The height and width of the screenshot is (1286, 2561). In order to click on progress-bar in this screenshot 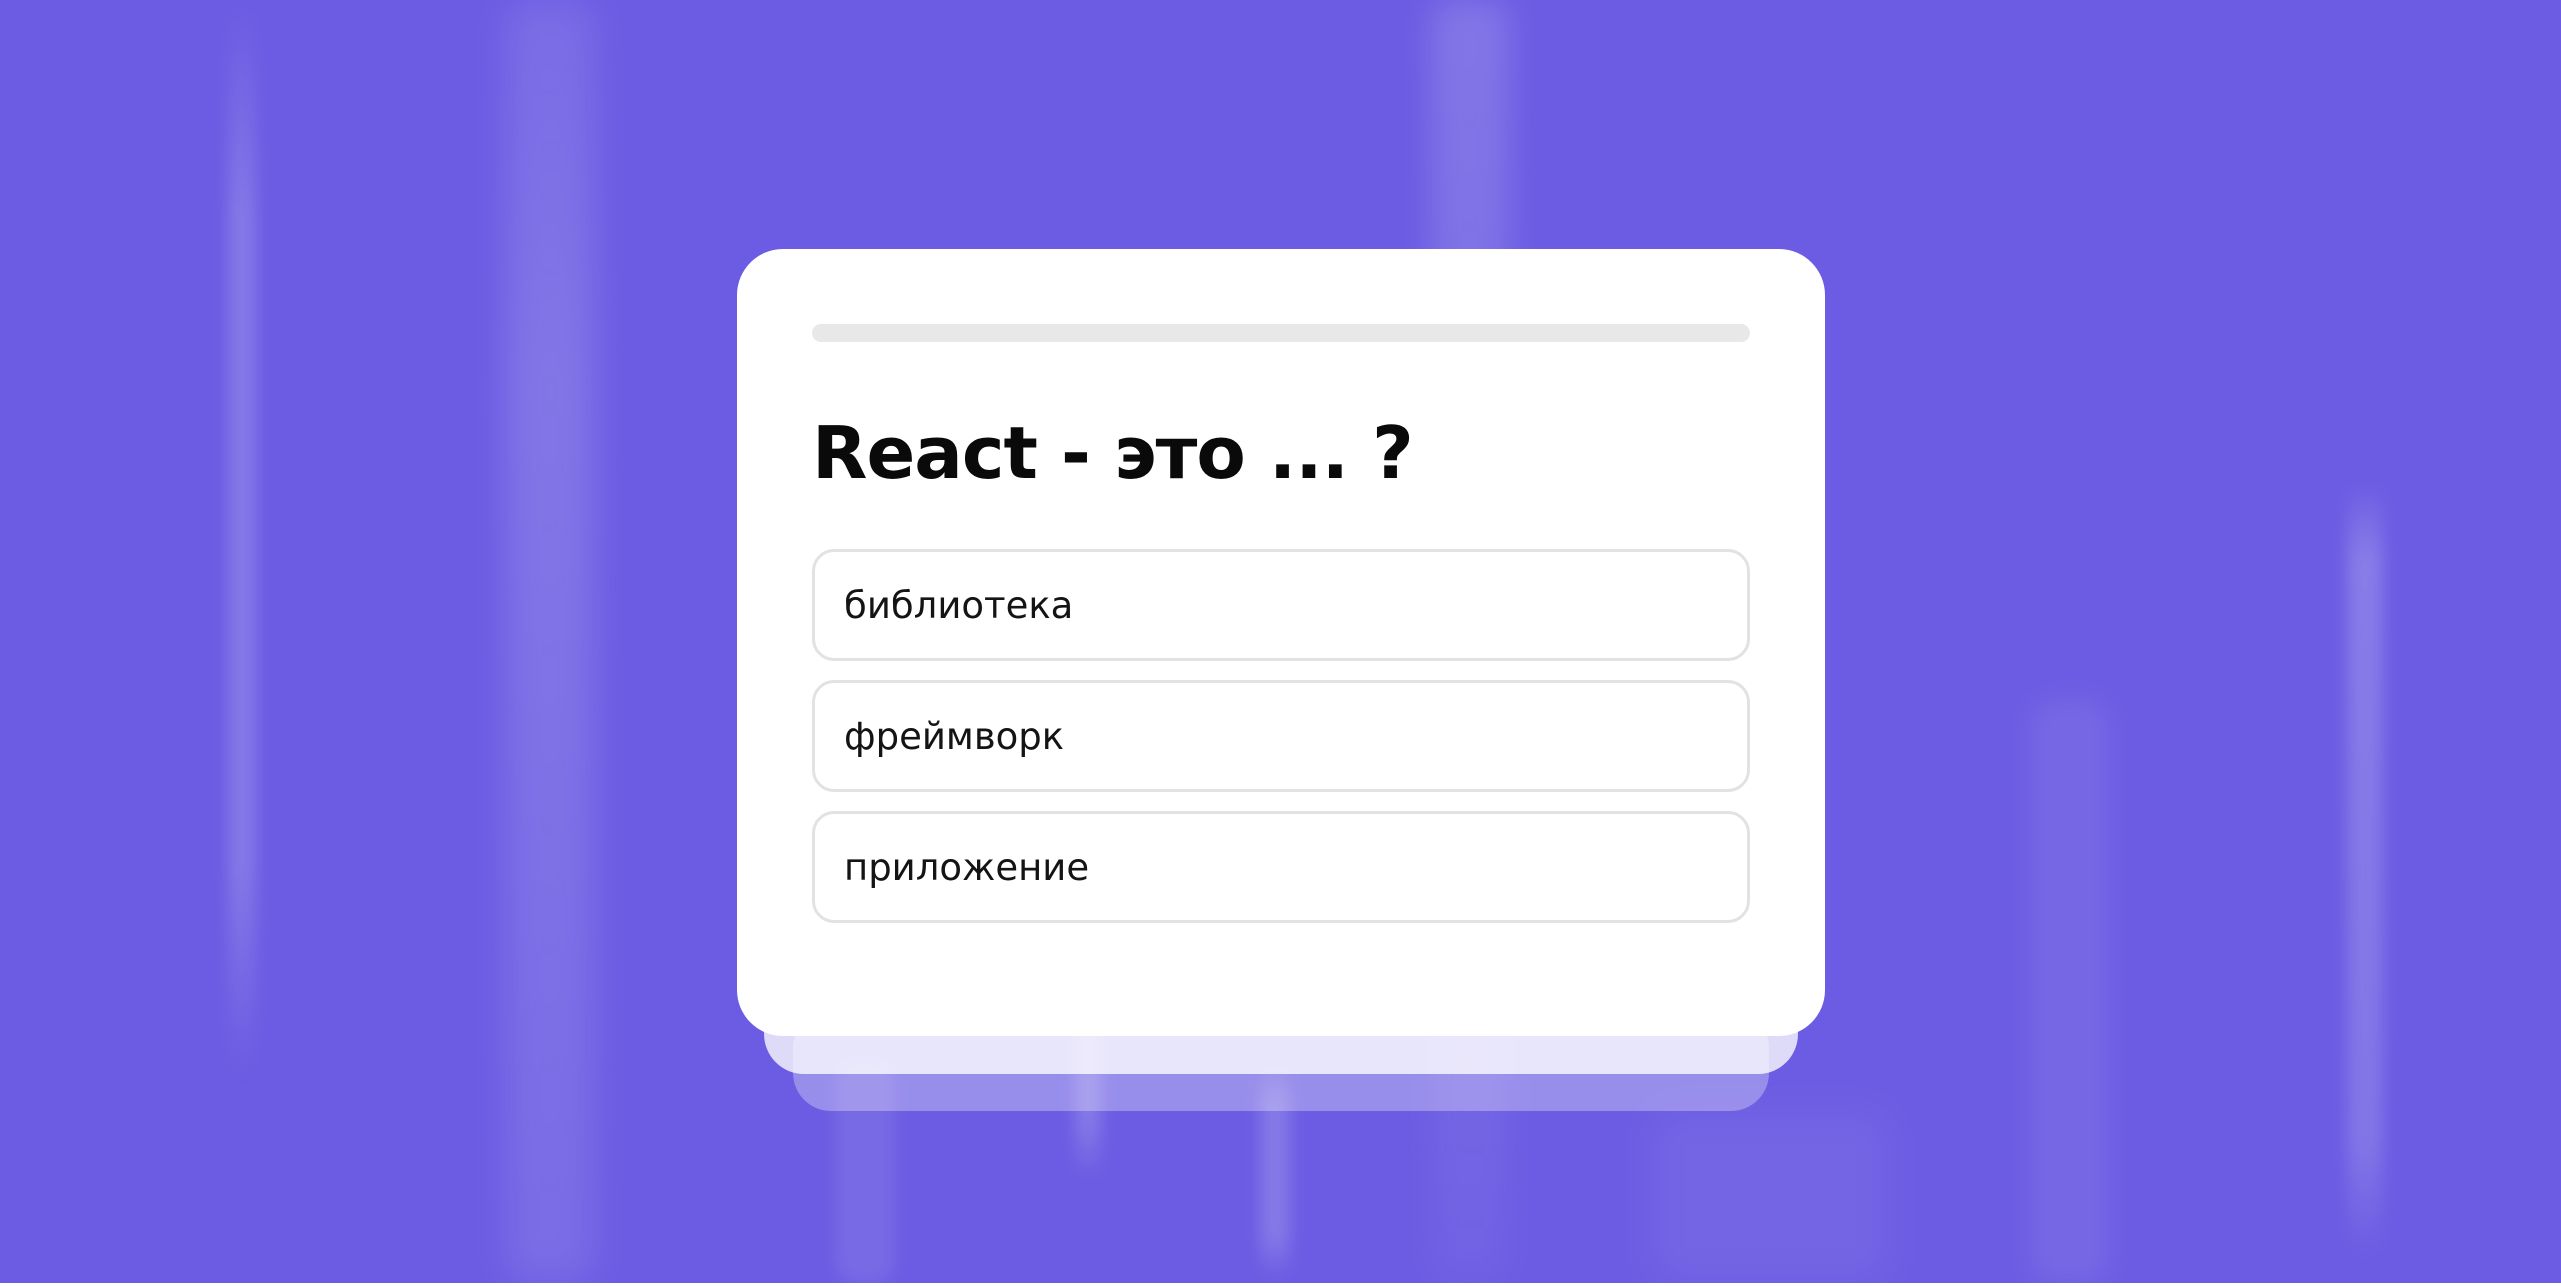, I will do `click(1281, 333)`.